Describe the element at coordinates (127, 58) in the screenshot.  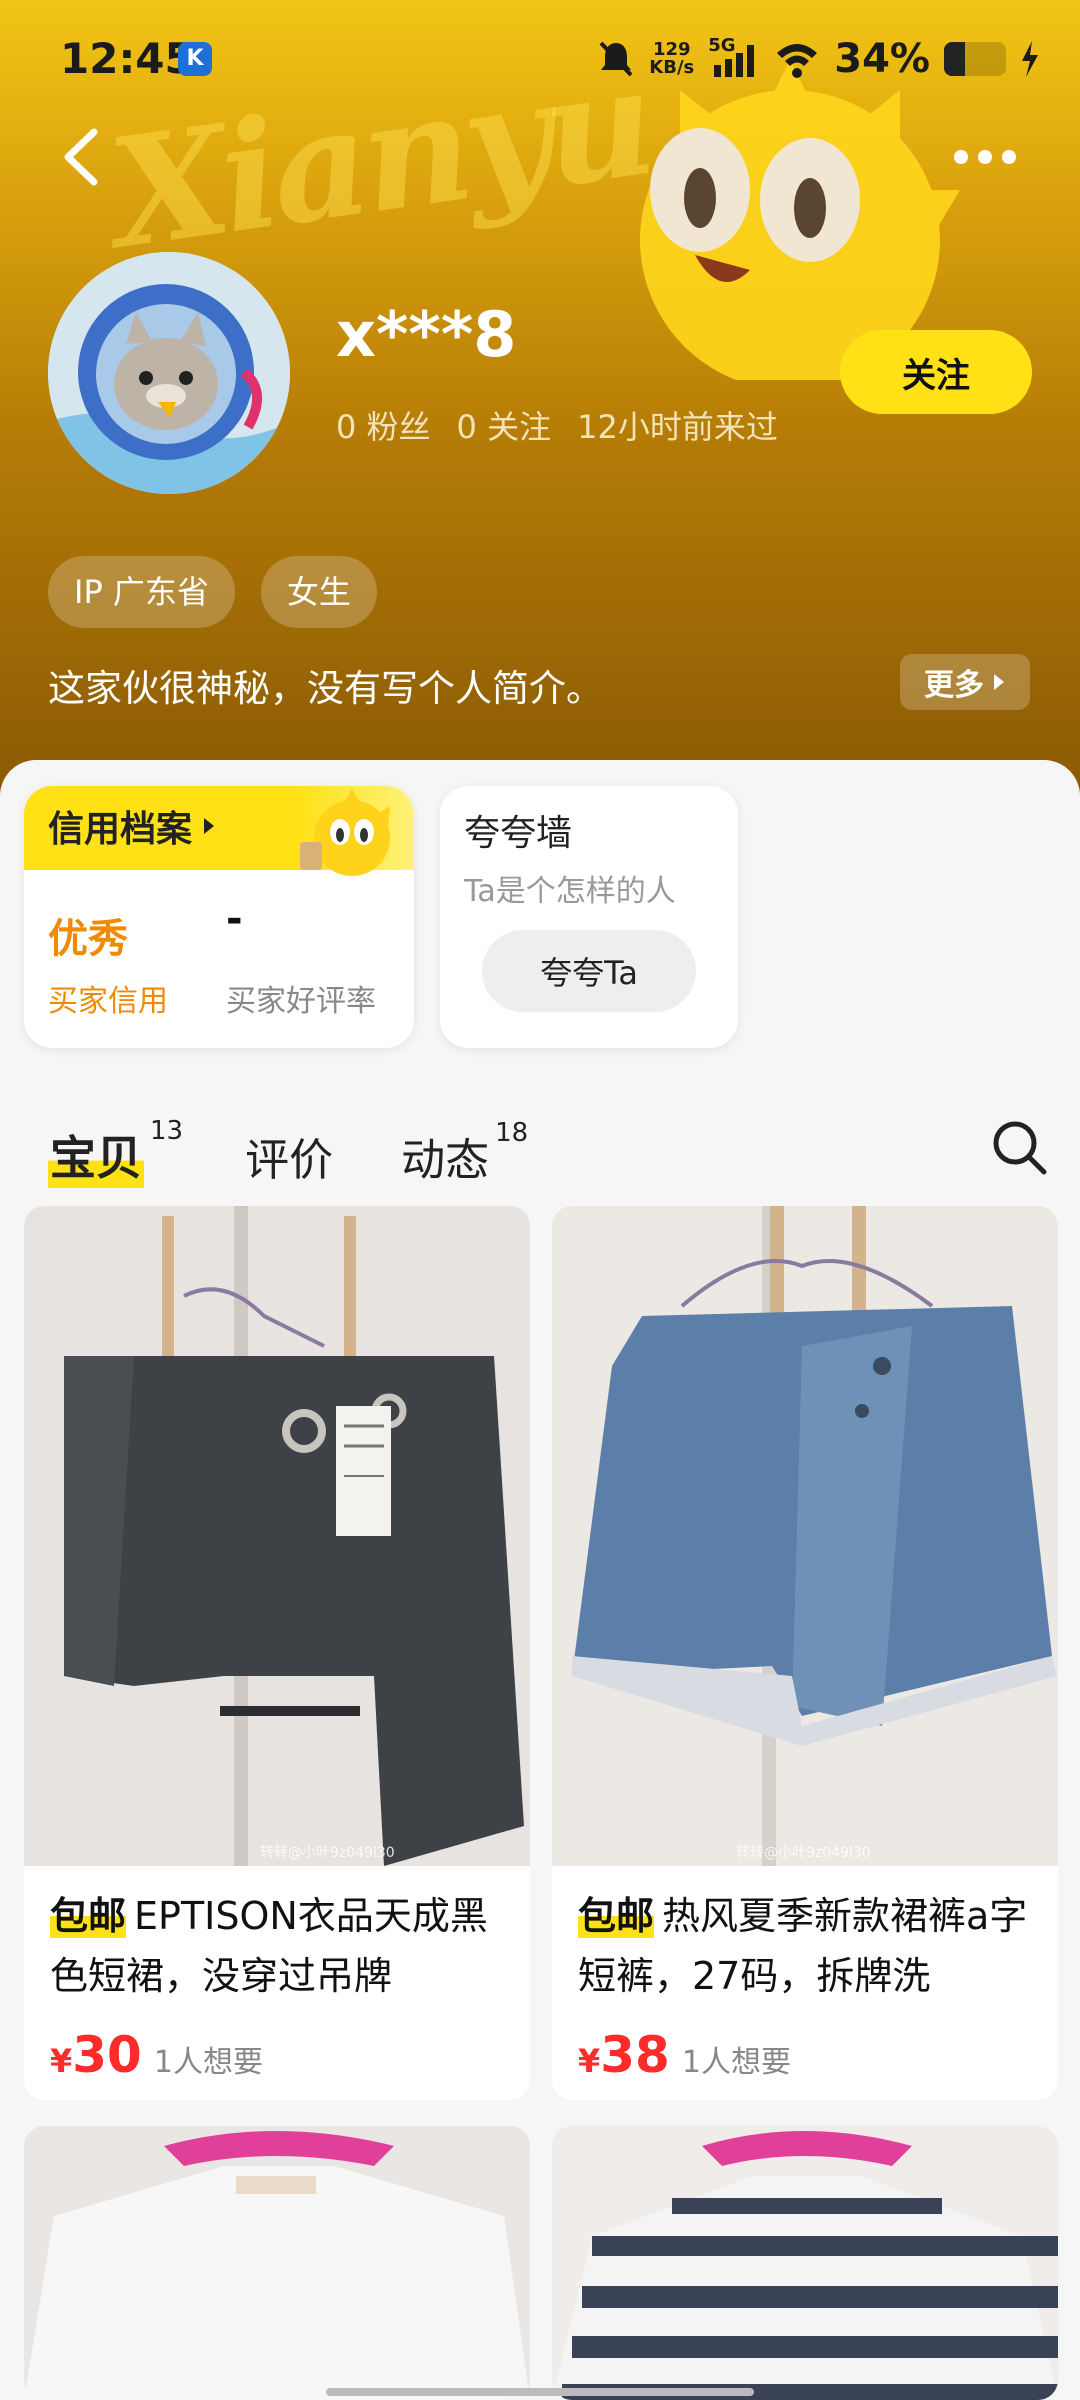
I see `status-time: 12:45` at that location.